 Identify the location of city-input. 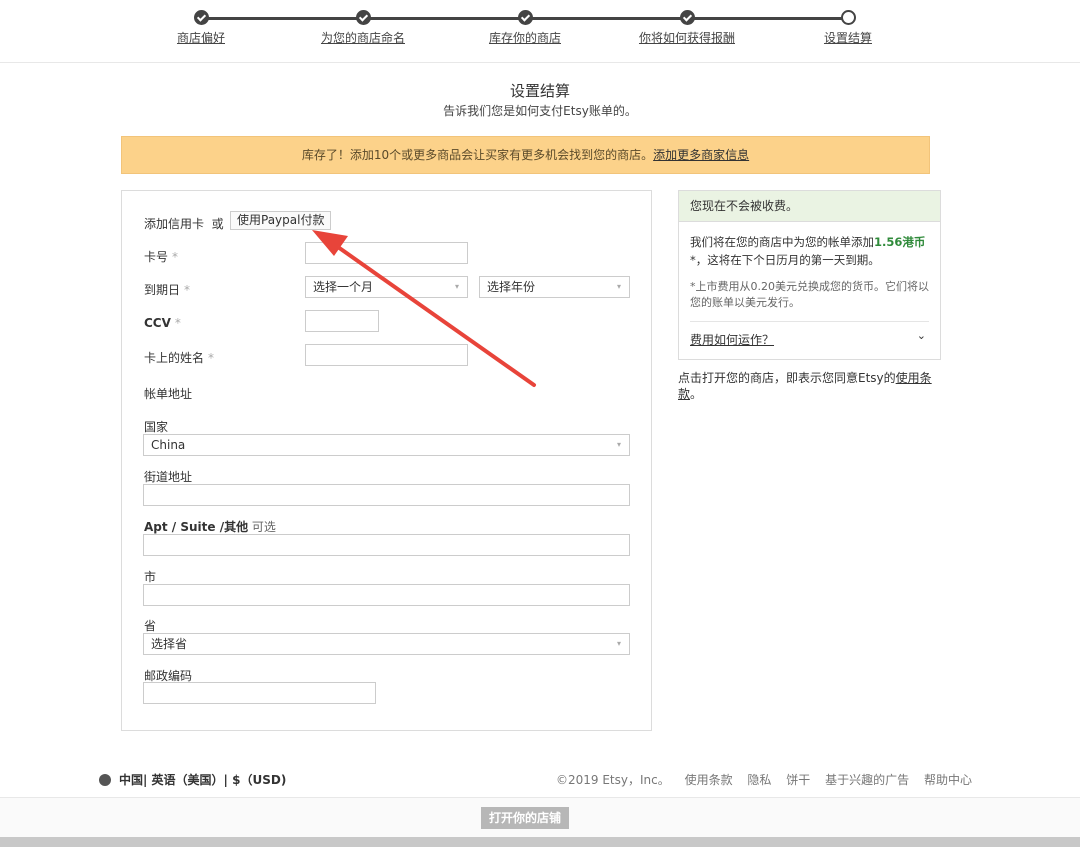
(386, 595).